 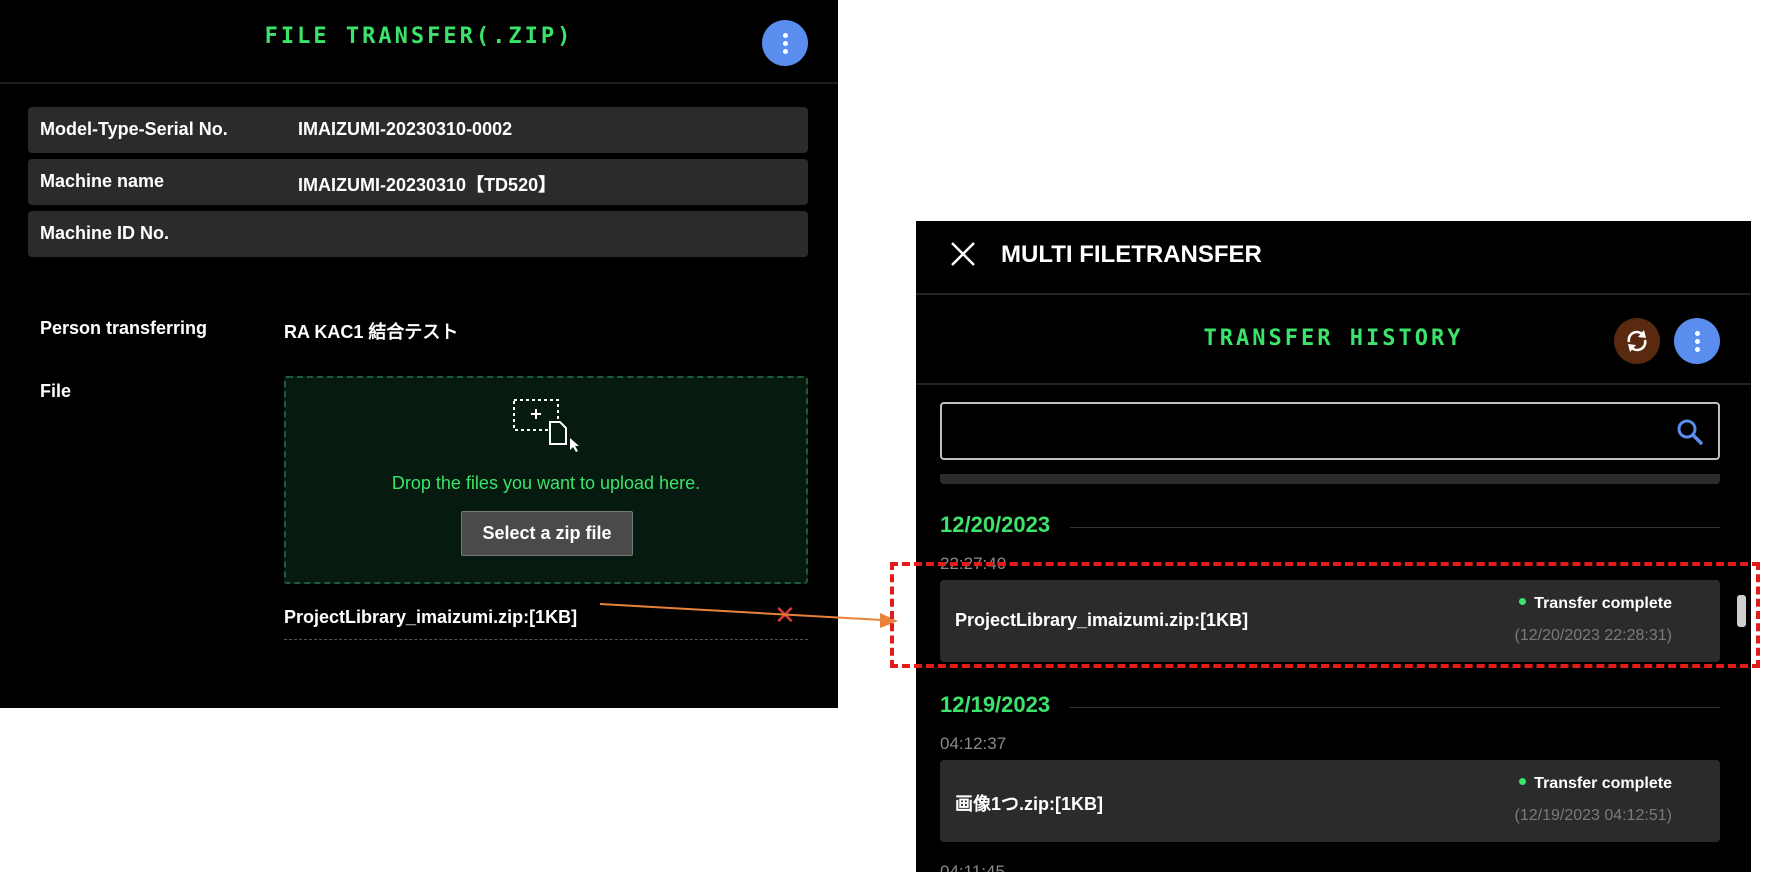 I want to click on date-label: 12/20/2023, so click(x=995, y=524).